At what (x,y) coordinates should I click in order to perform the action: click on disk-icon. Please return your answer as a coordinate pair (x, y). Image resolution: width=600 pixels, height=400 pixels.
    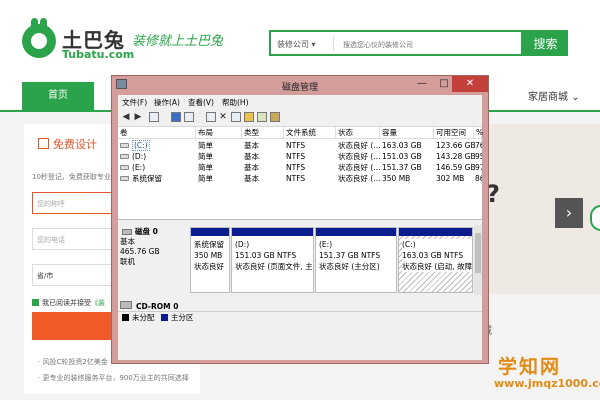
    Looking at the image, I should click on (127, 232).